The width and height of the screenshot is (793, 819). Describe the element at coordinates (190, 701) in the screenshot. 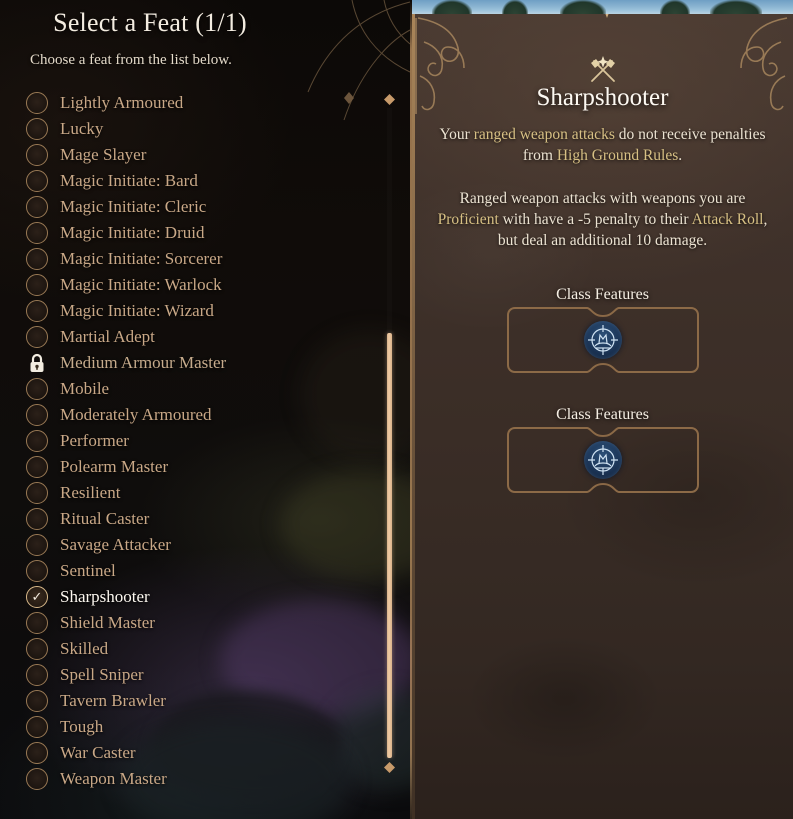

I see `feat-list-item: Tavern Brawler` at that location.